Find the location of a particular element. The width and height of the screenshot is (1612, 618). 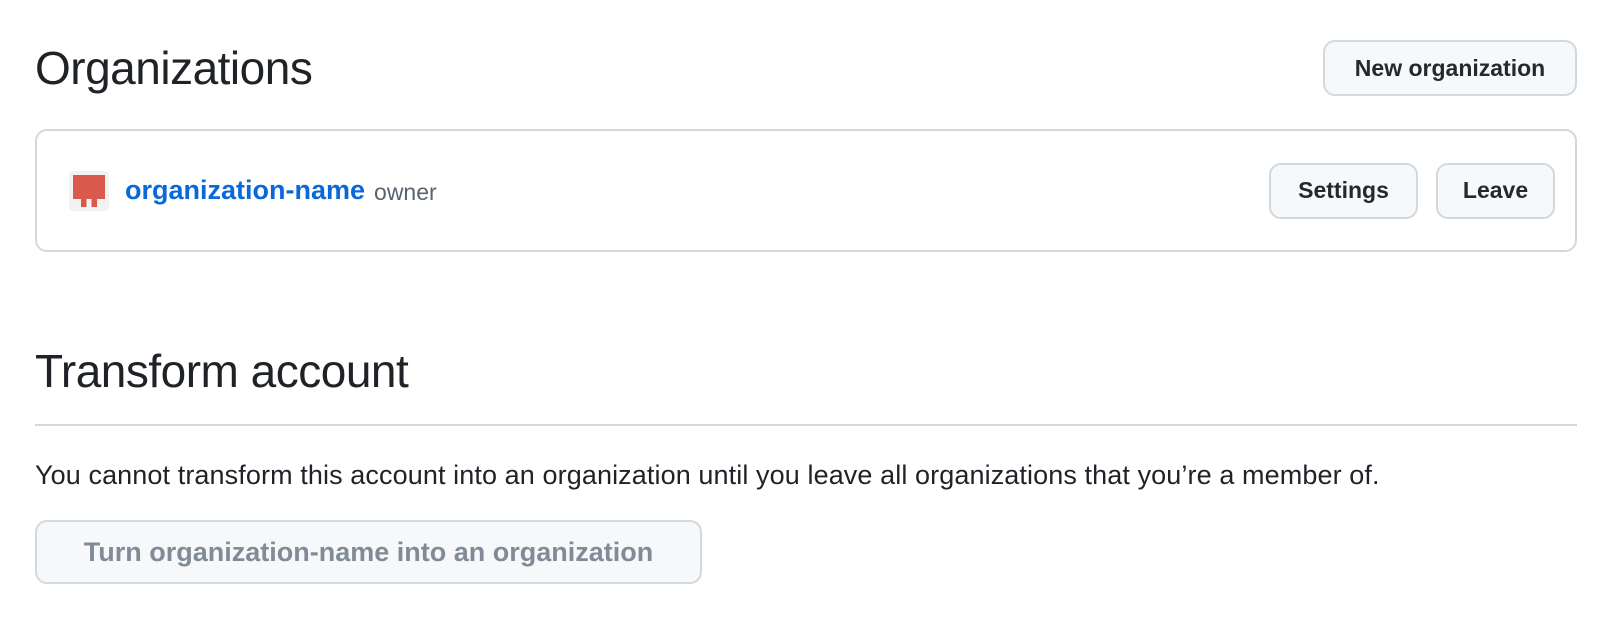

organization-actions: Settings Leave is located at coordinates (1412, 190).